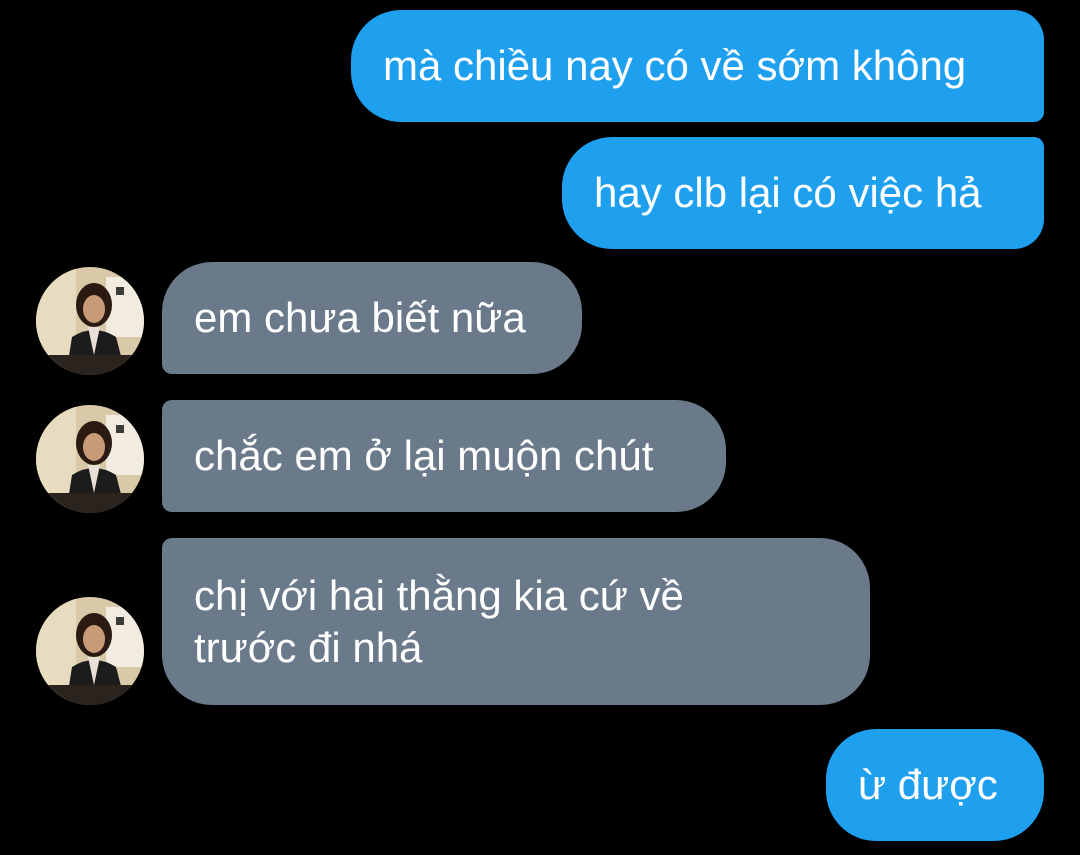 This screenshot has width=1080, height=855. Describe the element at coordinates (439, 595) in the screenshot. I see `message-text-line: chị với hai thằng kia cứ về` at that location.